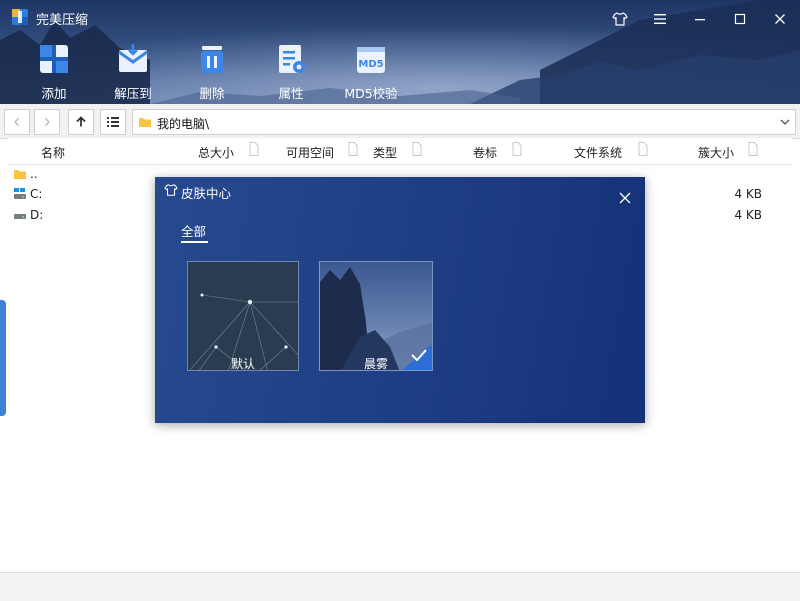  I want to click on toolbar-add-label: 添加, so click(54, 93).